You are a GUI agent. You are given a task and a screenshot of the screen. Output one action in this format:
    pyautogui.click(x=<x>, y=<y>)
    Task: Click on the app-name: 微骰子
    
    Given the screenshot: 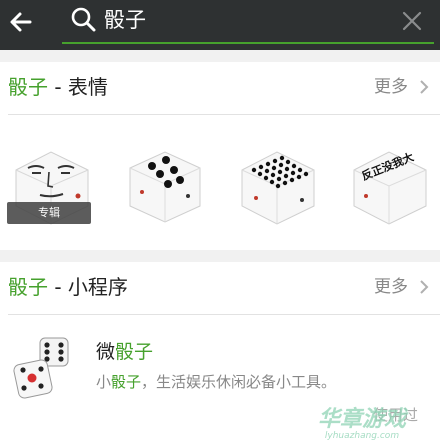 What is the action you would take?
    pyautogui.click(x=124, y=352)
    